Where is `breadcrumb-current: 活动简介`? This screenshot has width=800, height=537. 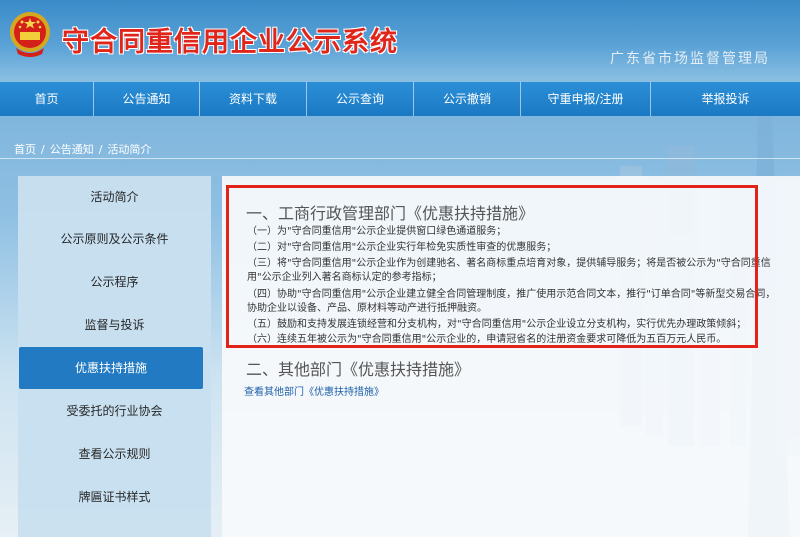
breadcrumb-current: 活动简介 is located at coordinates (129, 149).